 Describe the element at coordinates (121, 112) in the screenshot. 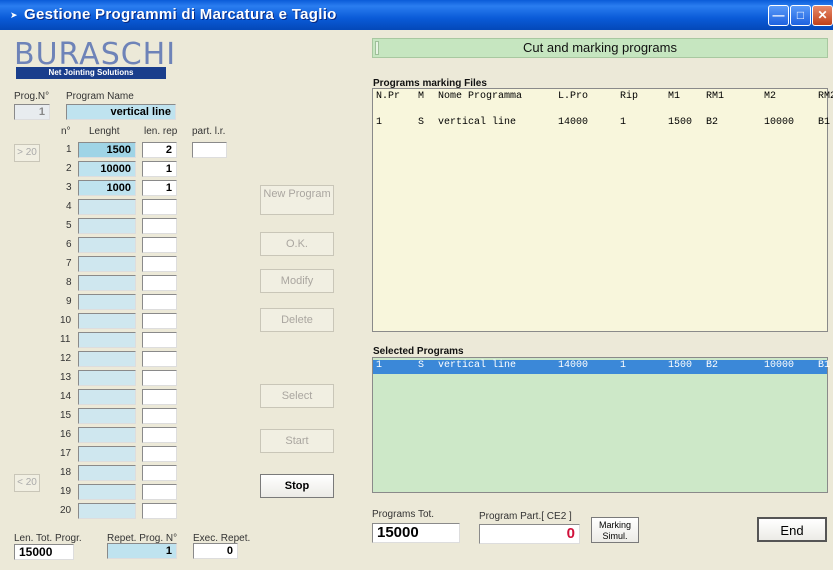

I see `program-name-field: vertical line` at that location.